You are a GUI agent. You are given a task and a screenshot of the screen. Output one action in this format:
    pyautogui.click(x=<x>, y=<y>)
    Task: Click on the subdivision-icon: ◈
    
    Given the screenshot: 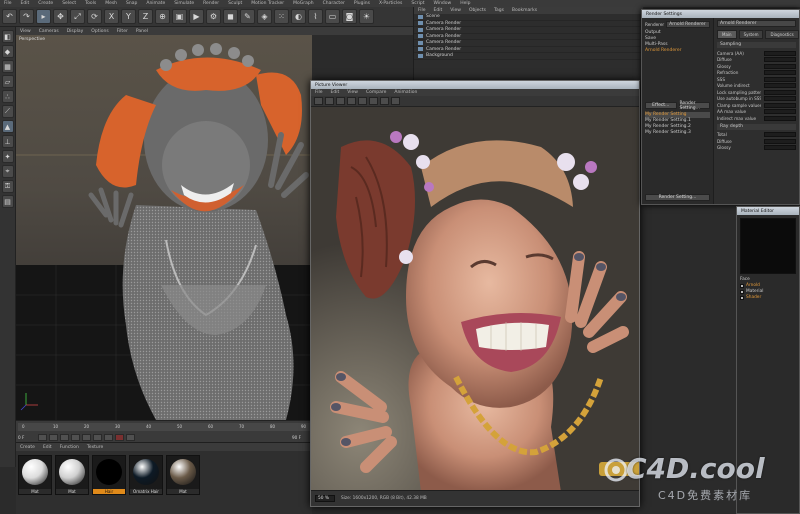 What is the action you would take?
    pyautogui.click(x=264, y=16)
    